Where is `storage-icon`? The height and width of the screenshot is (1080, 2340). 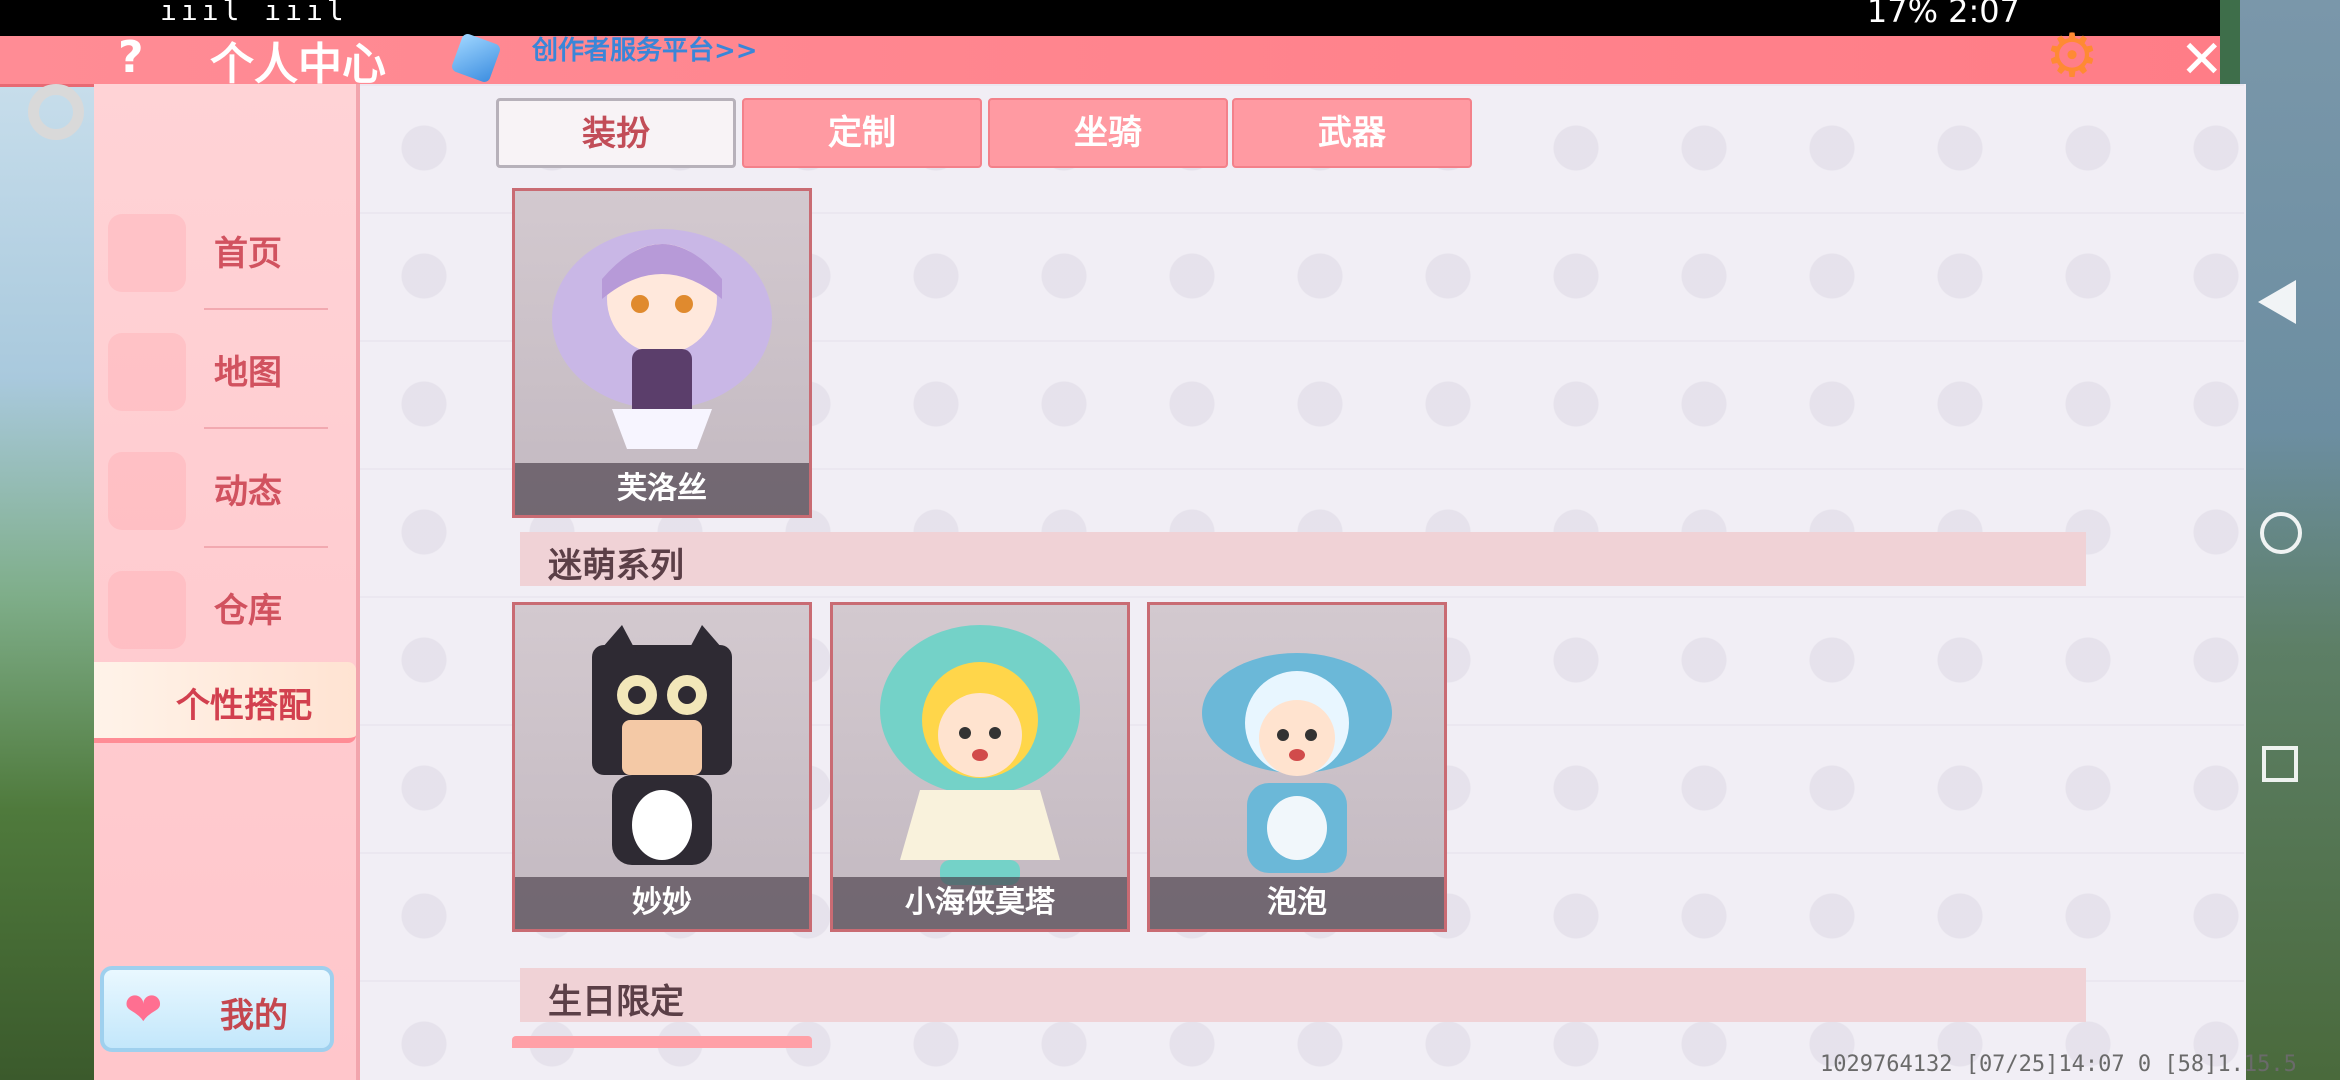
storage-icon is located at coordinates (147, 610).